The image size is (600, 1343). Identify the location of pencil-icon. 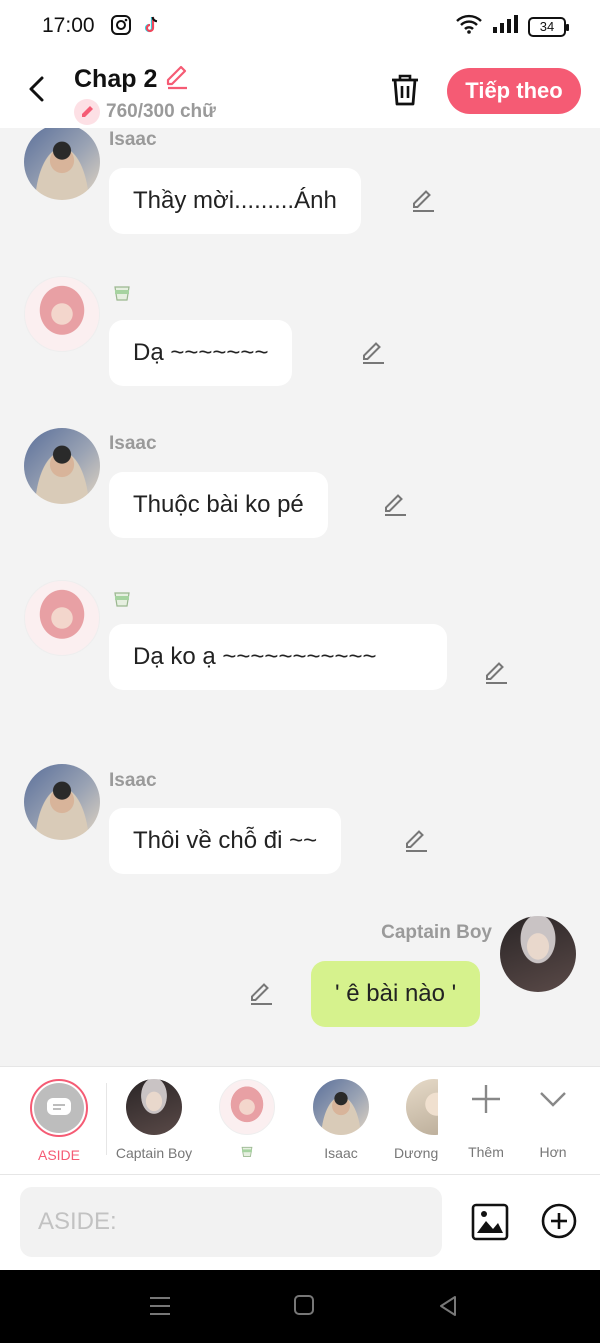
(87, 112).